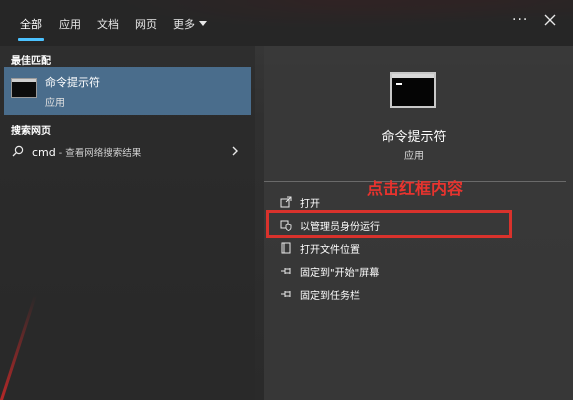 This screenshot has height=400, width=573. Describe the element at coordinates (70, 24) in the screenshot. I see `tab-apps: 应用` at that location.